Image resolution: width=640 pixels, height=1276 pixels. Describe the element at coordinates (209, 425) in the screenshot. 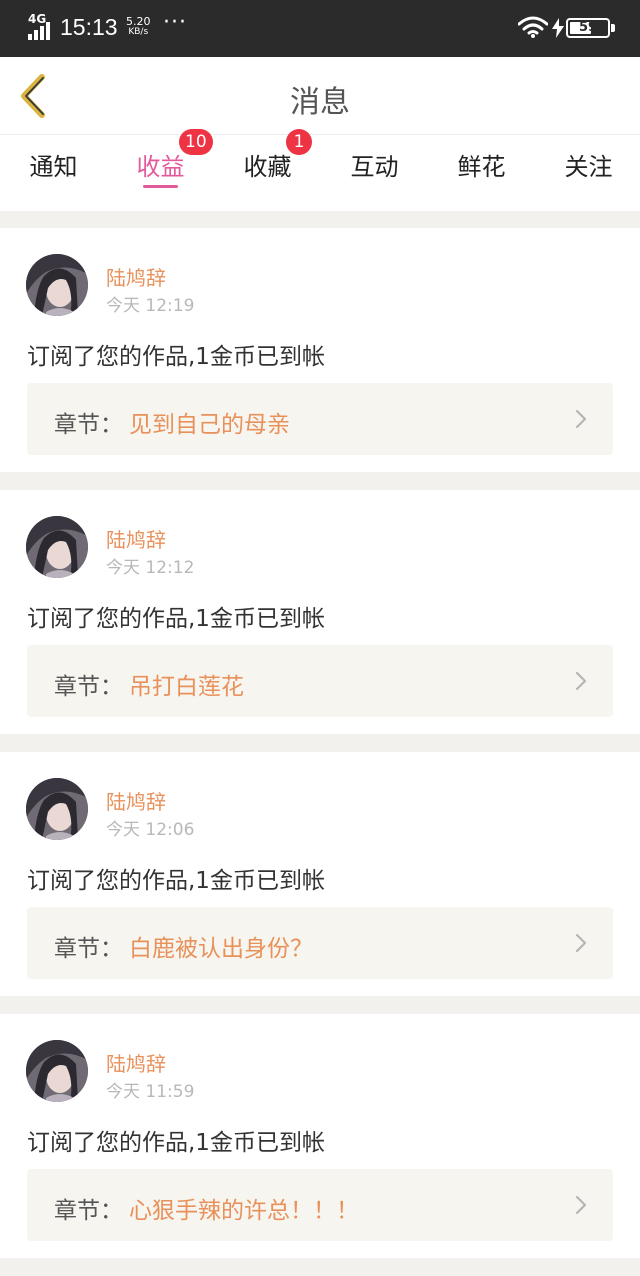

I see `chapter-title: 见到自己的母亲` at that location.